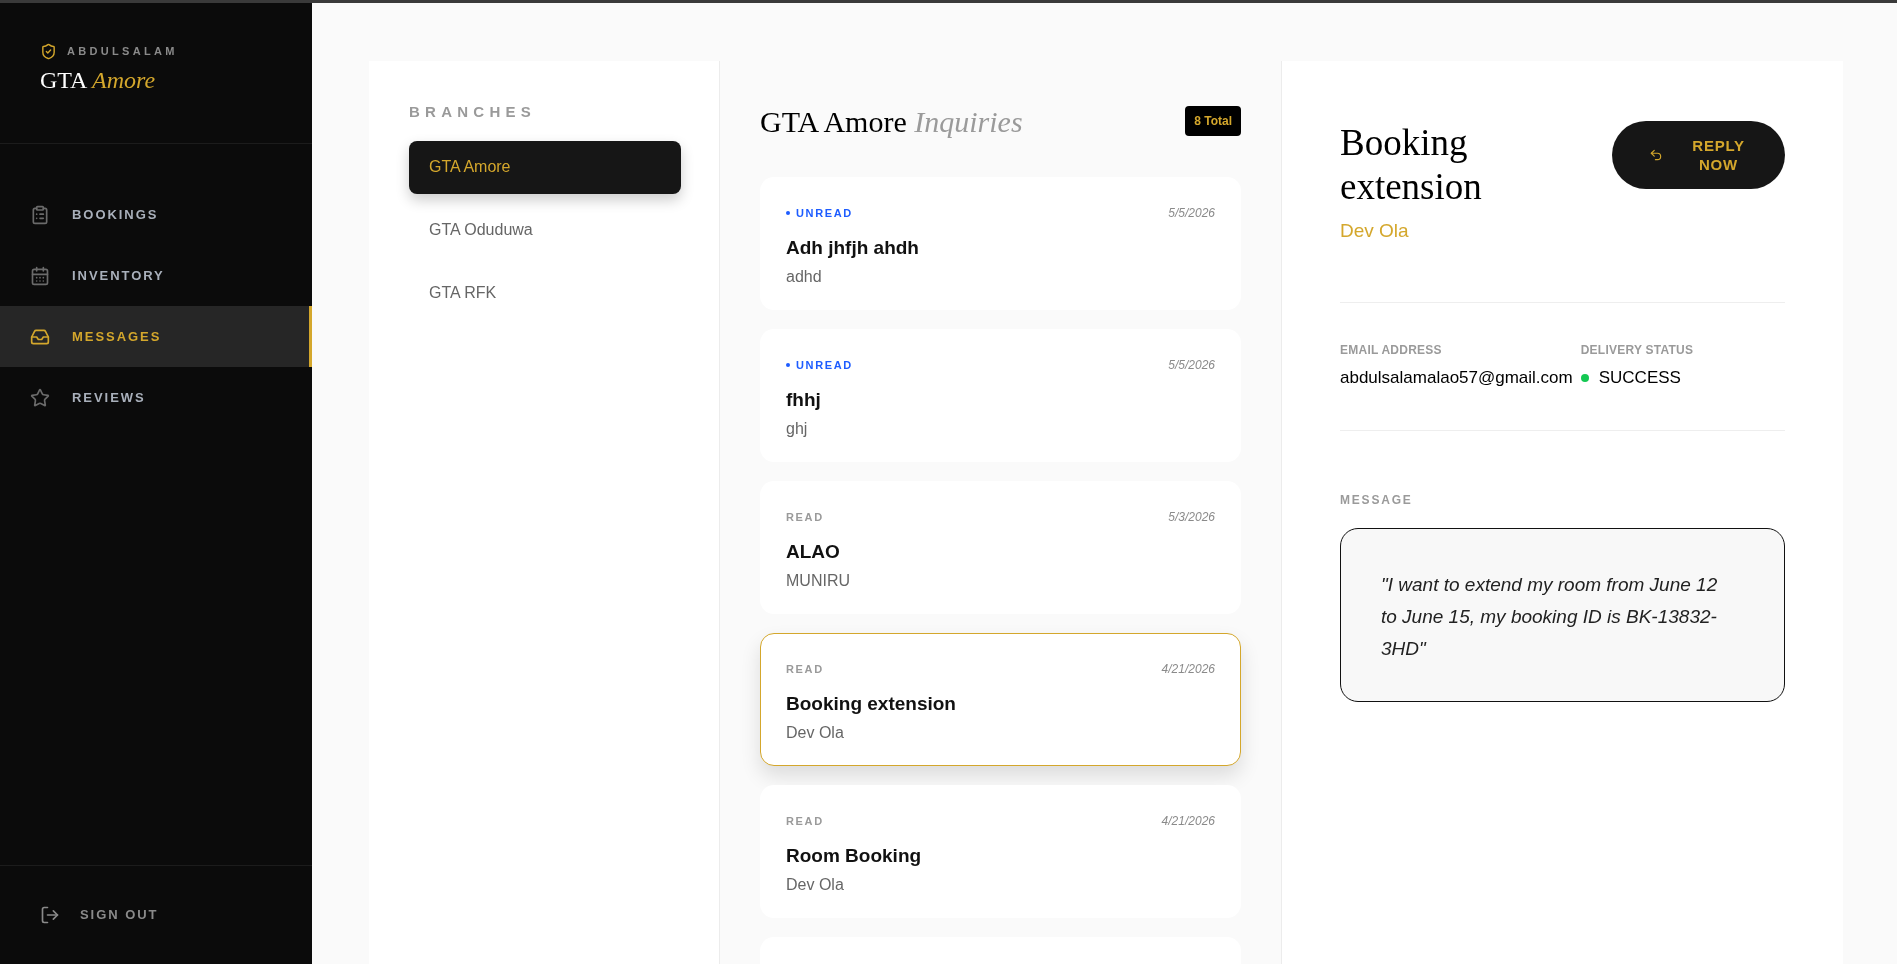  I want to click on branch-item: GTA RFK, so click(545, 293).